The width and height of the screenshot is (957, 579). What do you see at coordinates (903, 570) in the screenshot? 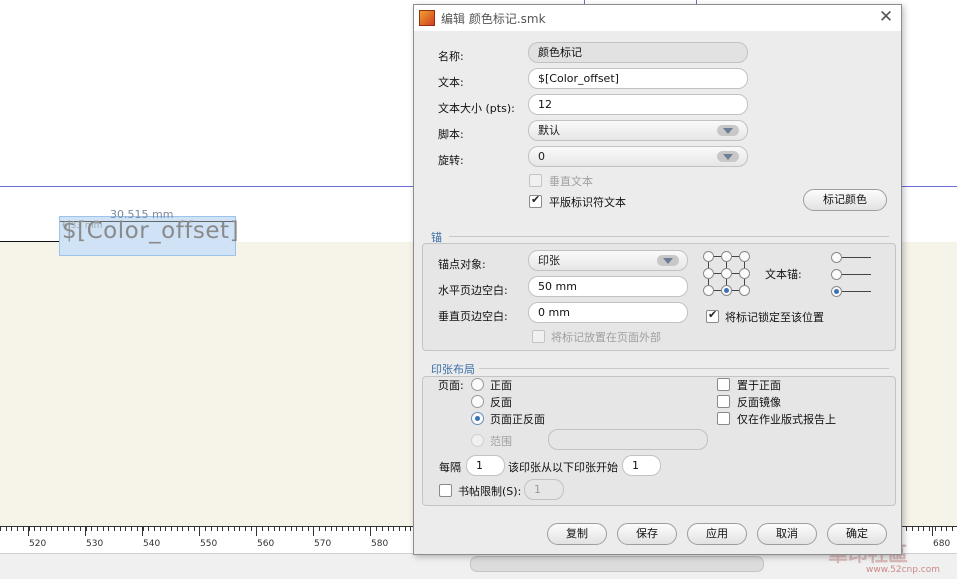
I see `watermark-url: www.52cnp.com` at bounding box center [903, 570].